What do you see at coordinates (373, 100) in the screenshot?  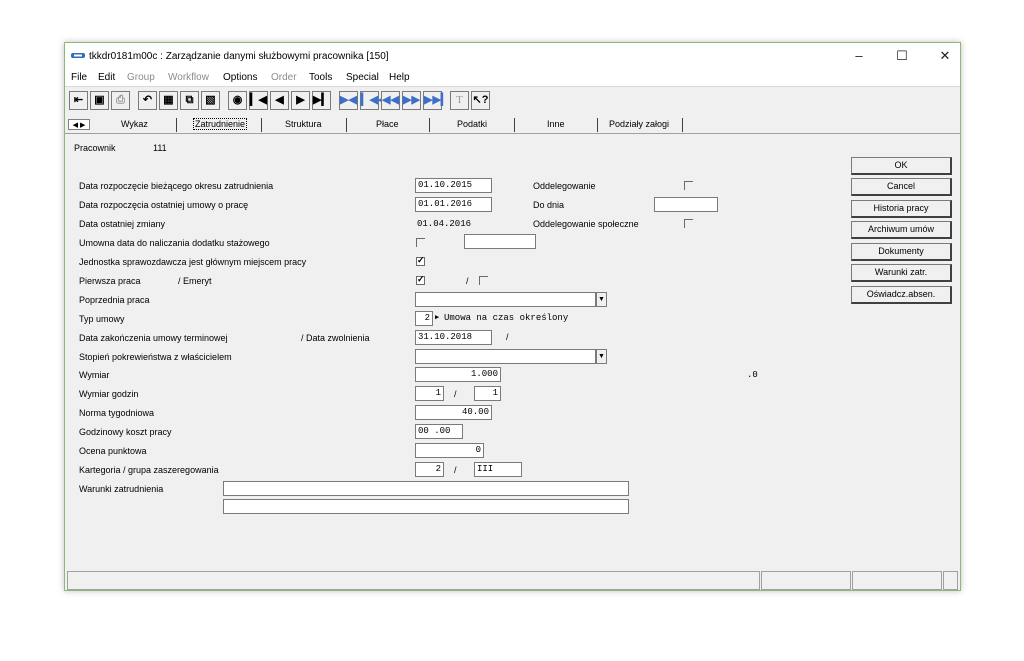 I see `previous-set-icon: ▎◀◀` at bounding box center [373, 100].